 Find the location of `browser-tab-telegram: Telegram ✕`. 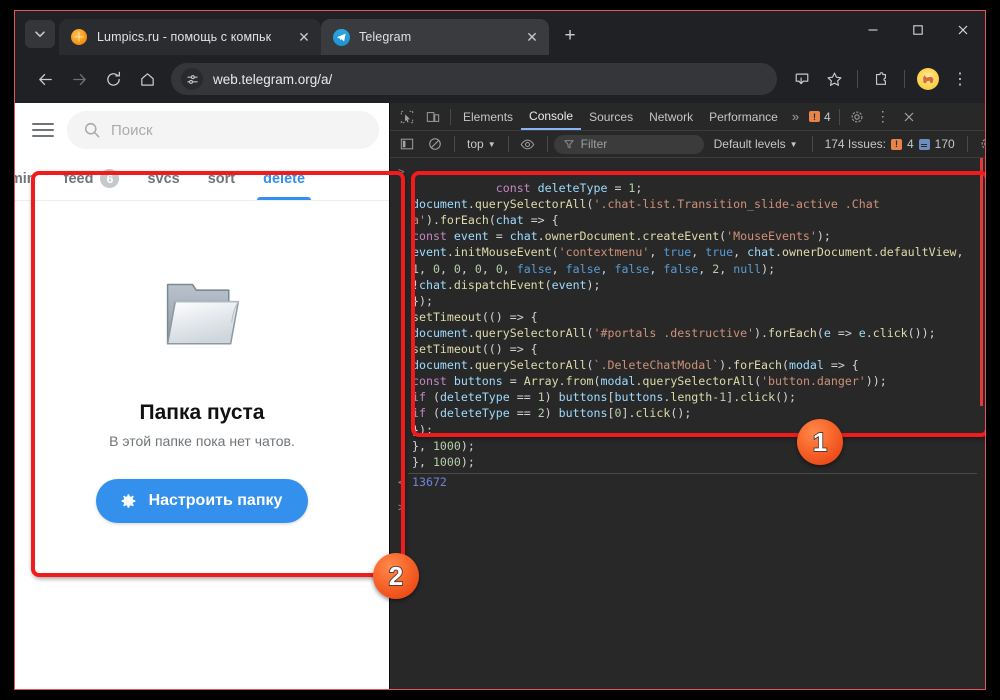

browser-tab-telegram: Telegram ✕ is located at coordinates (435, 37).